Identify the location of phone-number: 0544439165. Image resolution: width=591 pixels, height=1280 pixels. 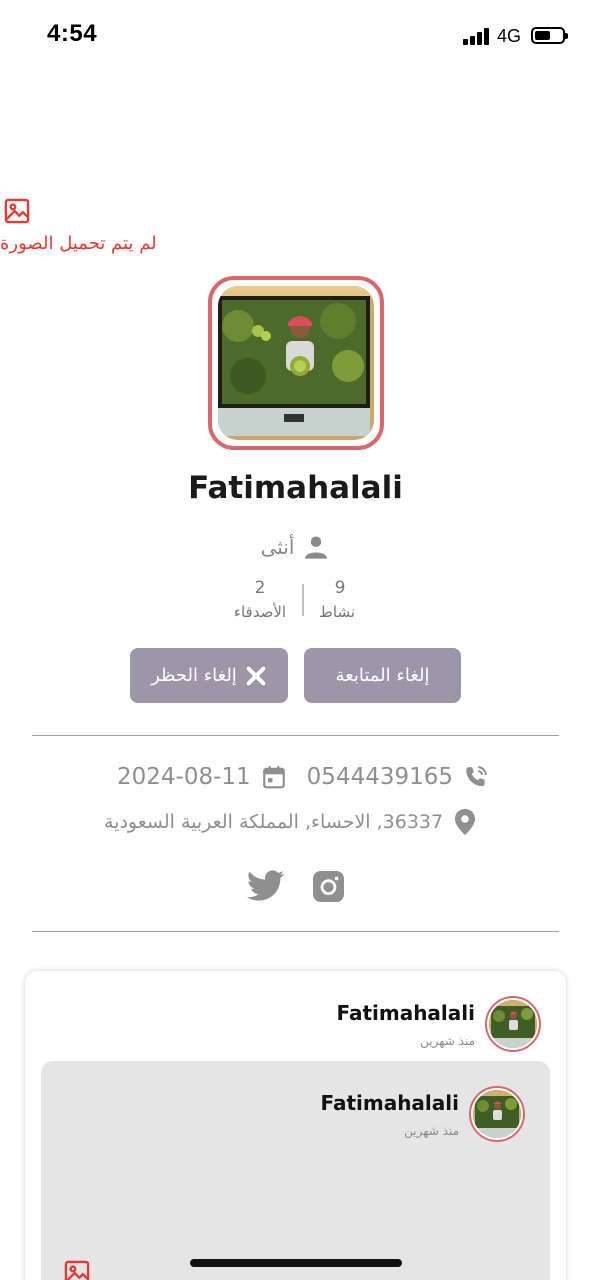
(380, 777).